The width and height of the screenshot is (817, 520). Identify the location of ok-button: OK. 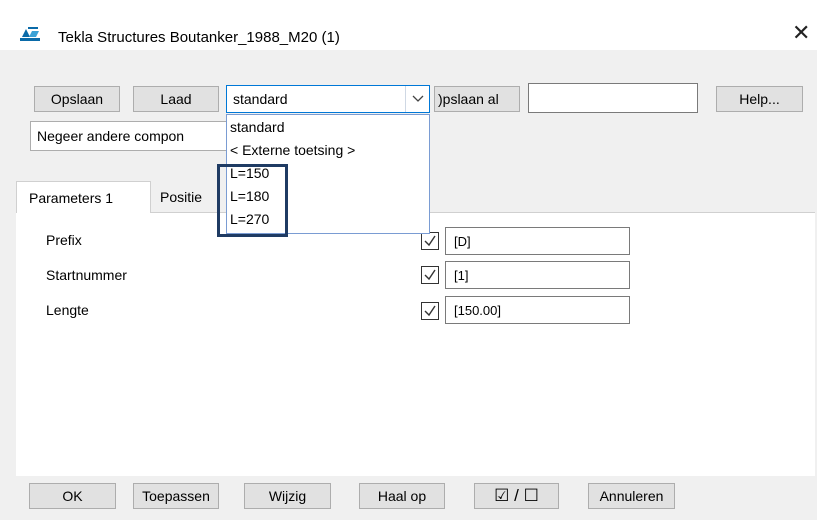
(72, 496).